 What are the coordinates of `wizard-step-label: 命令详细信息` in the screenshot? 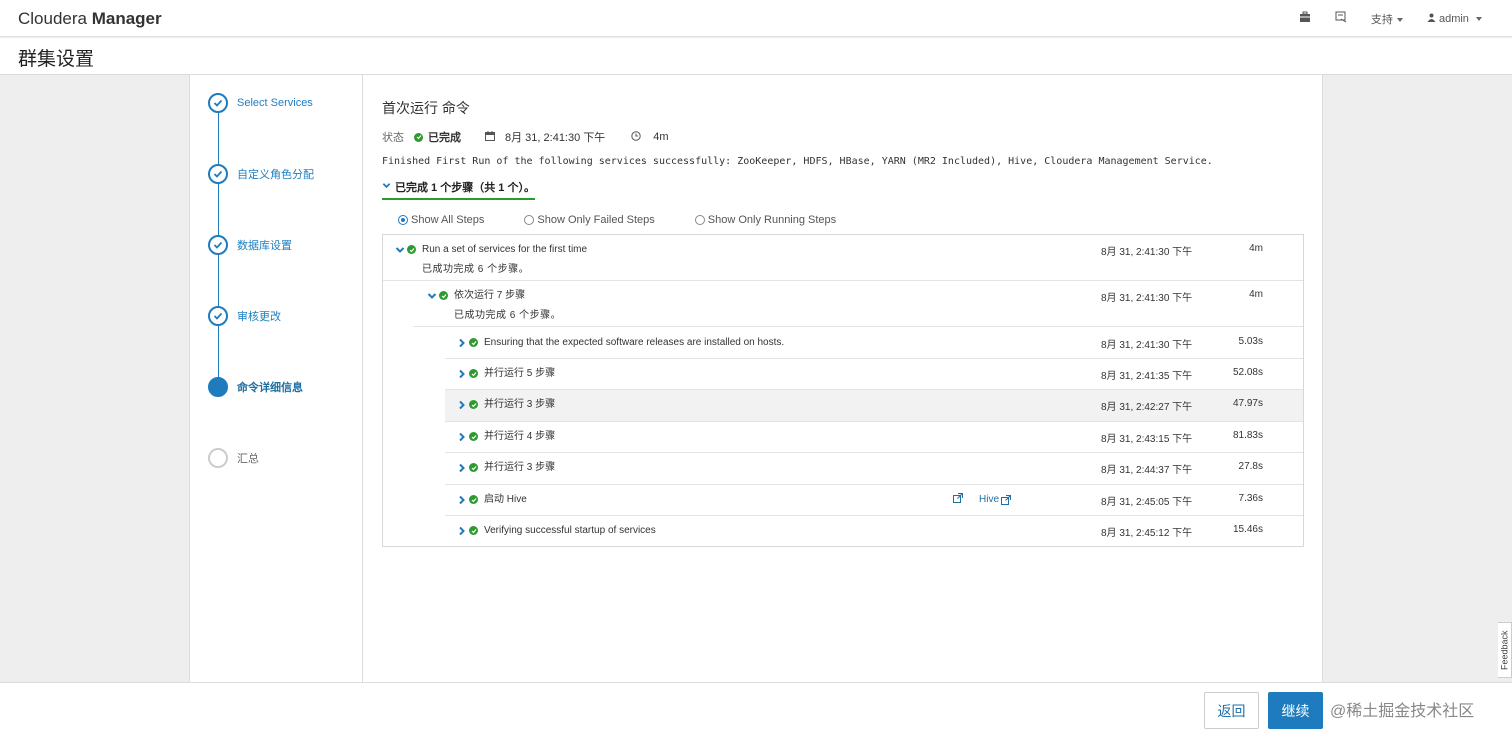 It's located at (270, 388).